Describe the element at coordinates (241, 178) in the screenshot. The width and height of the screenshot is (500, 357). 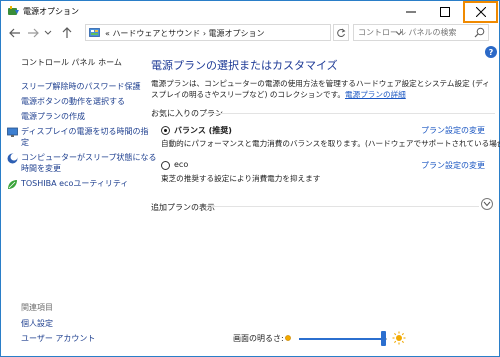
I see `plan-description: 東芝の推奨する設定により消費電力を抑えます` at that location.